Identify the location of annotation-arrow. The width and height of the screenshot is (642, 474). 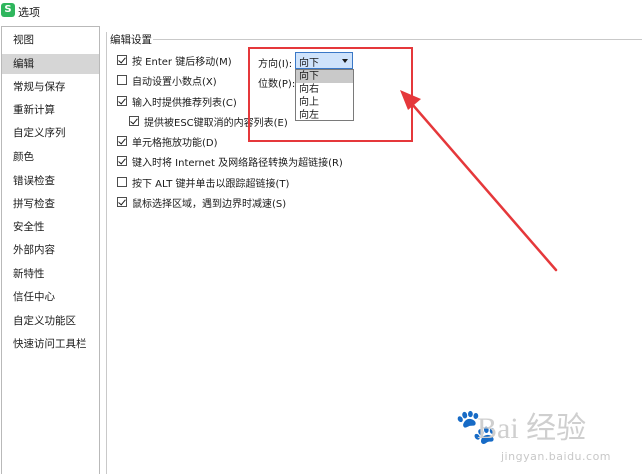
(479, 181).